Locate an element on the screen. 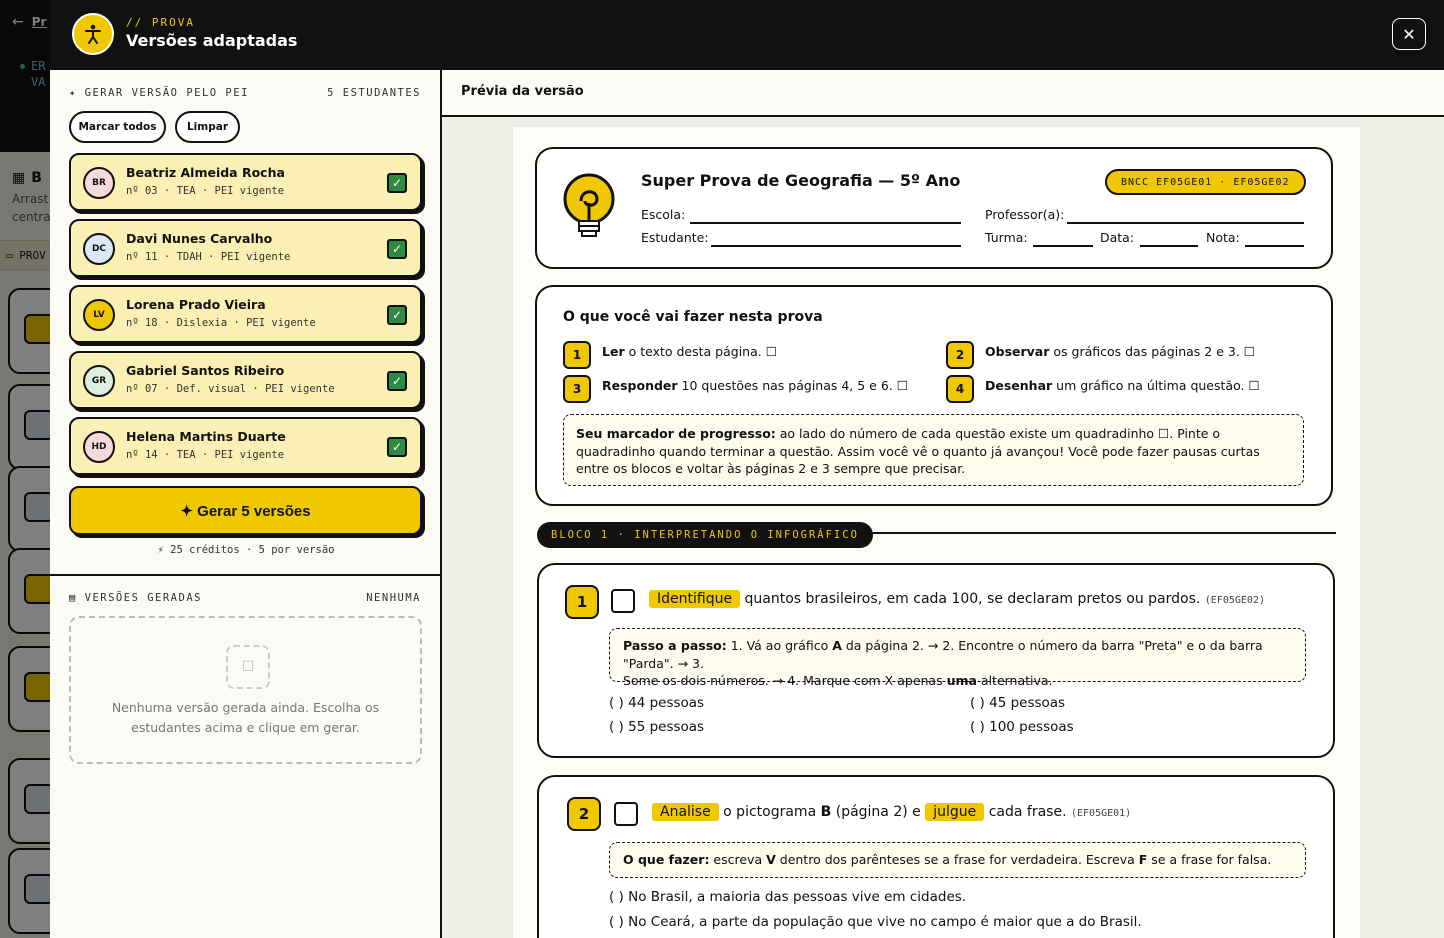 Image resolution: width=1444 pixels, height=938 pixels. student-name: Helena Martins Duarte is located at coordinates (206, 436).